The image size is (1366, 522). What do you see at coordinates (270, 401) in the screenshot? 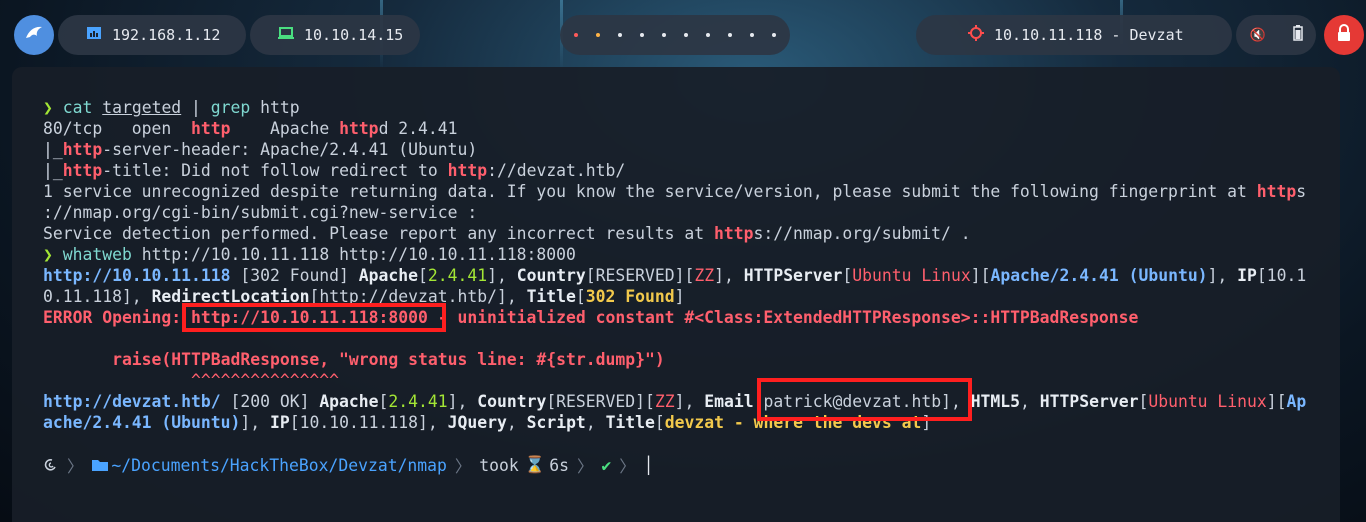
I see `terminal-text: [200 OK]` at bounding box center [270, 401].